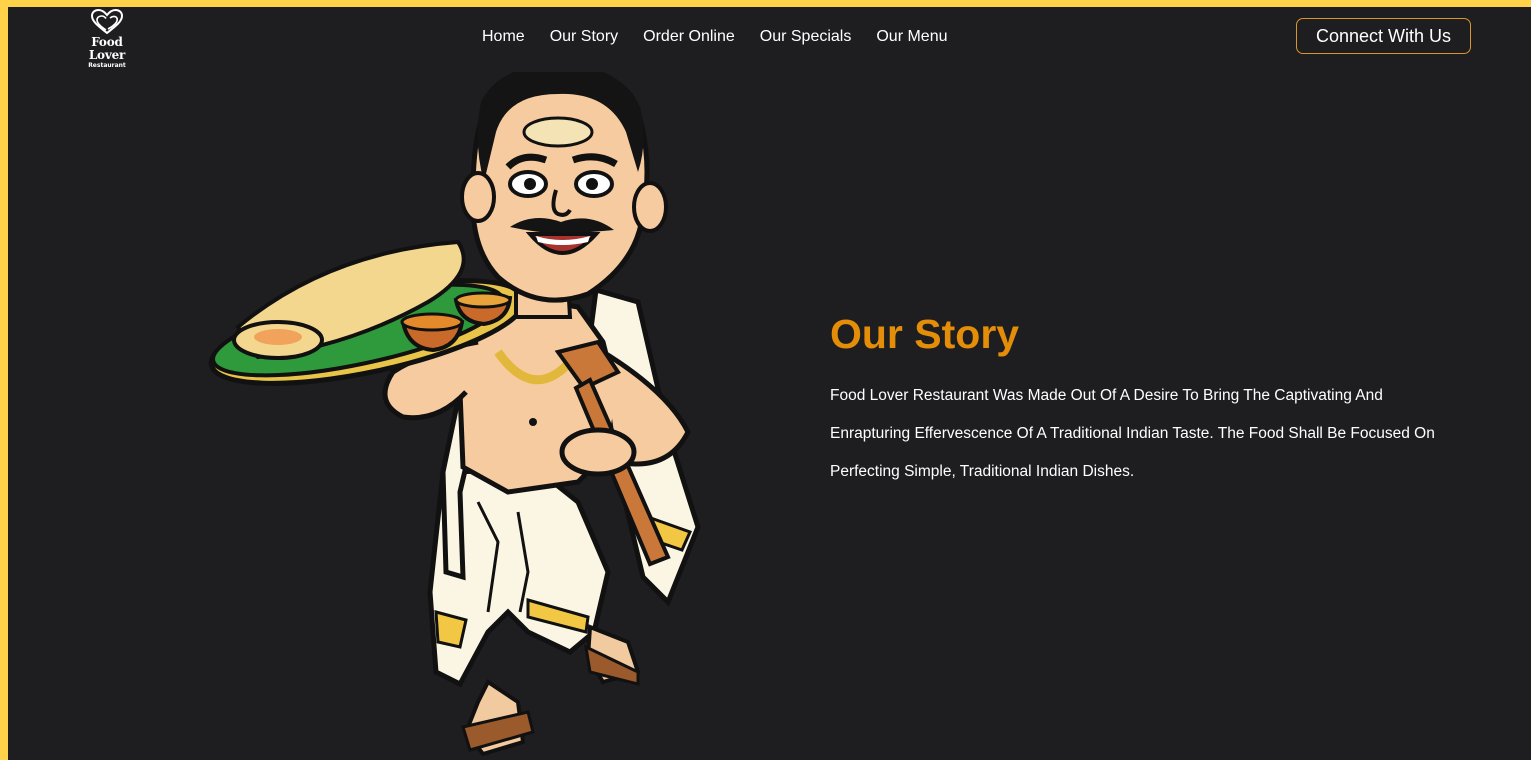 Image resolution: width=1531 pixels, height=760 pixels. Describe the element at coordinates (503, 37) in the screenshot. I see `nav-item-home: Home` at that location.